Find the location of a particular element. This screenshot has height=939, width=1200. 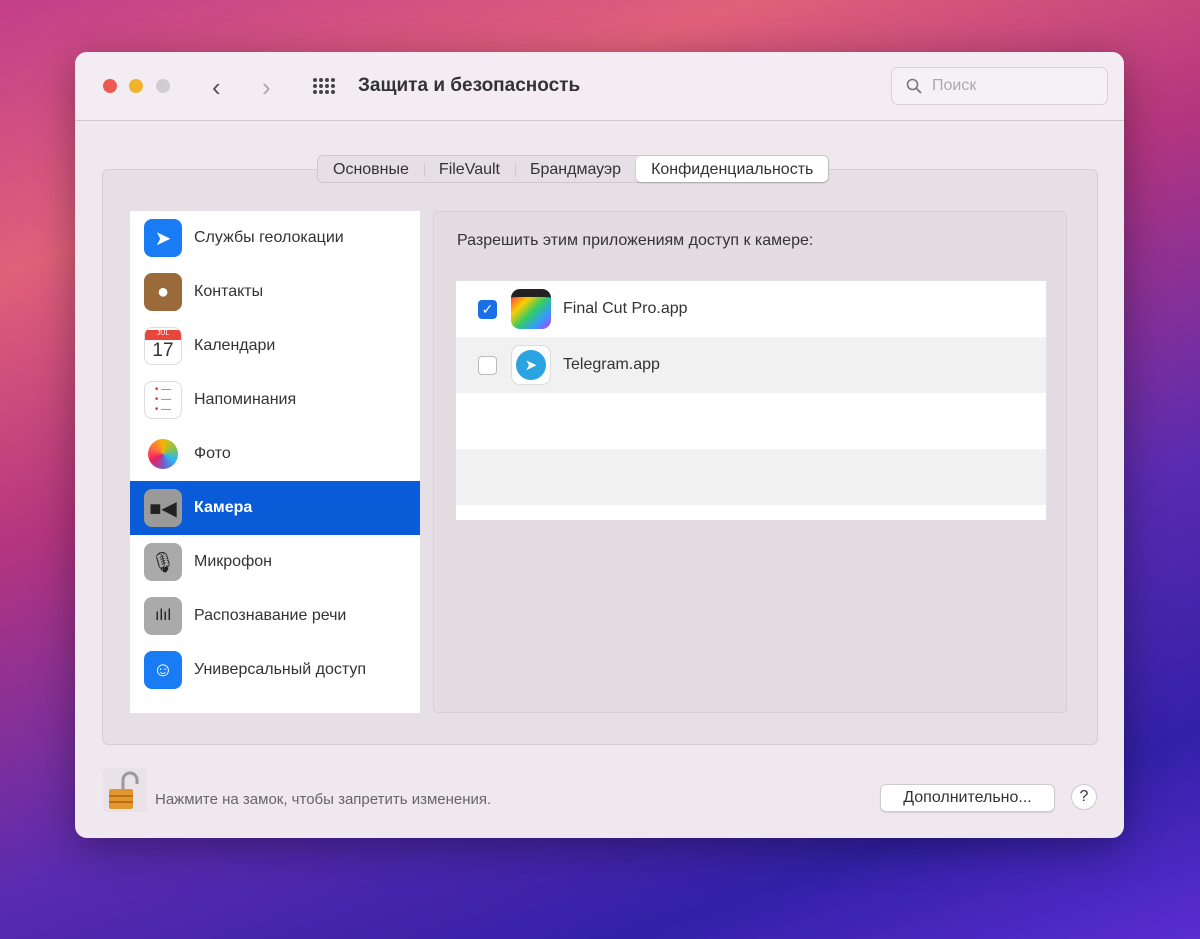

microphone-icon: 🎙 is located at coordinates (163, 562).